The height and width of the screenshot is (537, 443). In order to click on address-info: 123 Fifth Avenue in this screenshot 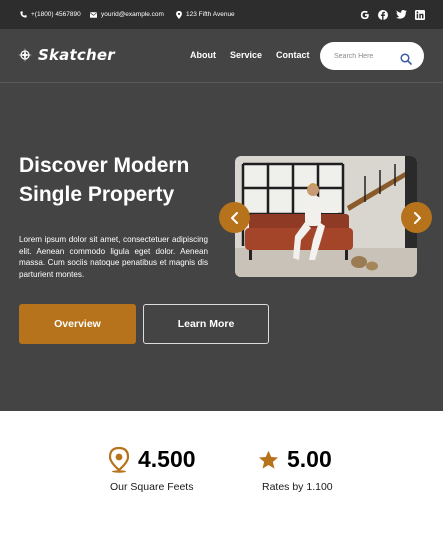, I will do `click(205, 14)`.